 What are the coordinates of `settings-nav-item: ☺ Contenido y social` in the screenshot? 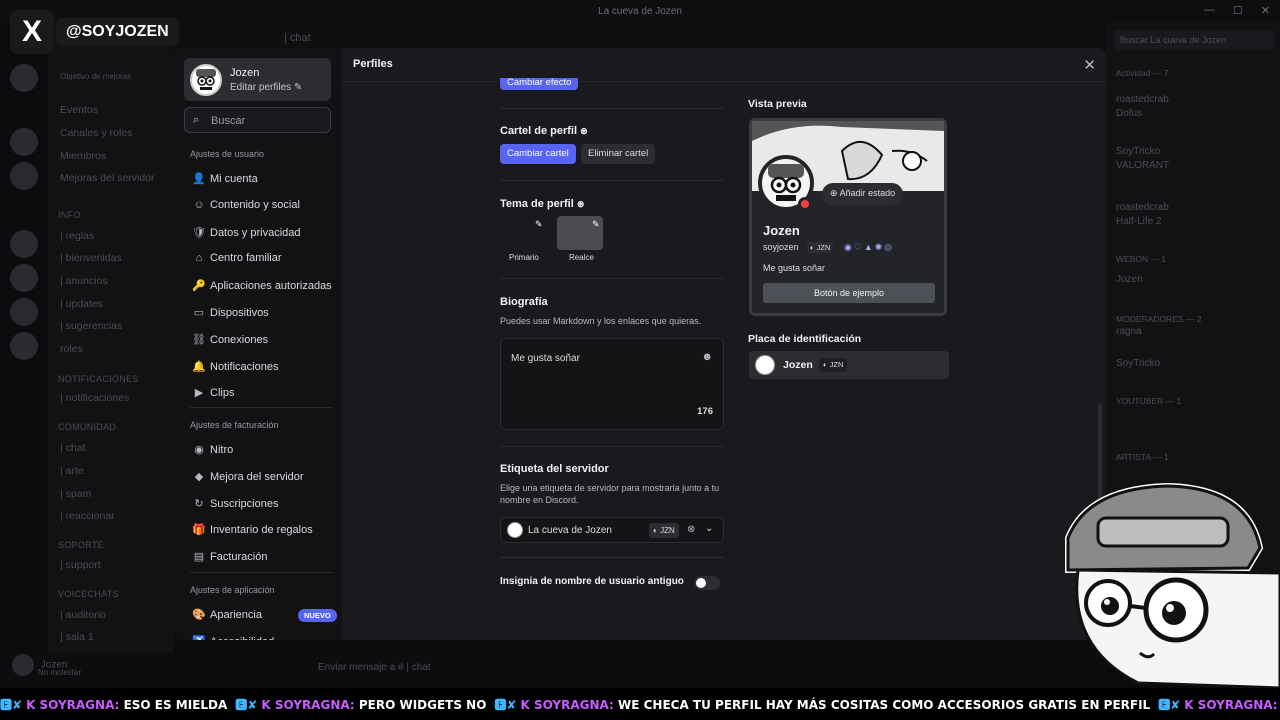 It's located at (246, 205).